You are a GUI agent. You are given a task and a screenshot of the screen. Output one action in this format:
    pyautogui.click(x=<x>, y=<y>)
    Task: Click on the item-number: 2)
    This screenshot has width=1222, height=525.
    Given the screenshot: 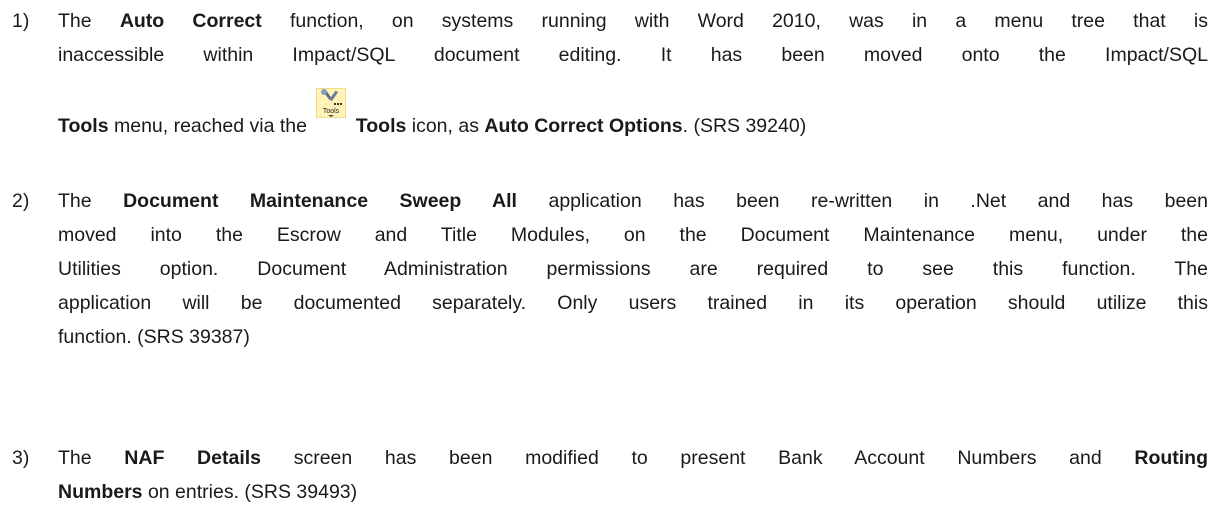 What is the action you would take?
    pyautogui.click(x=21, y=201)
    